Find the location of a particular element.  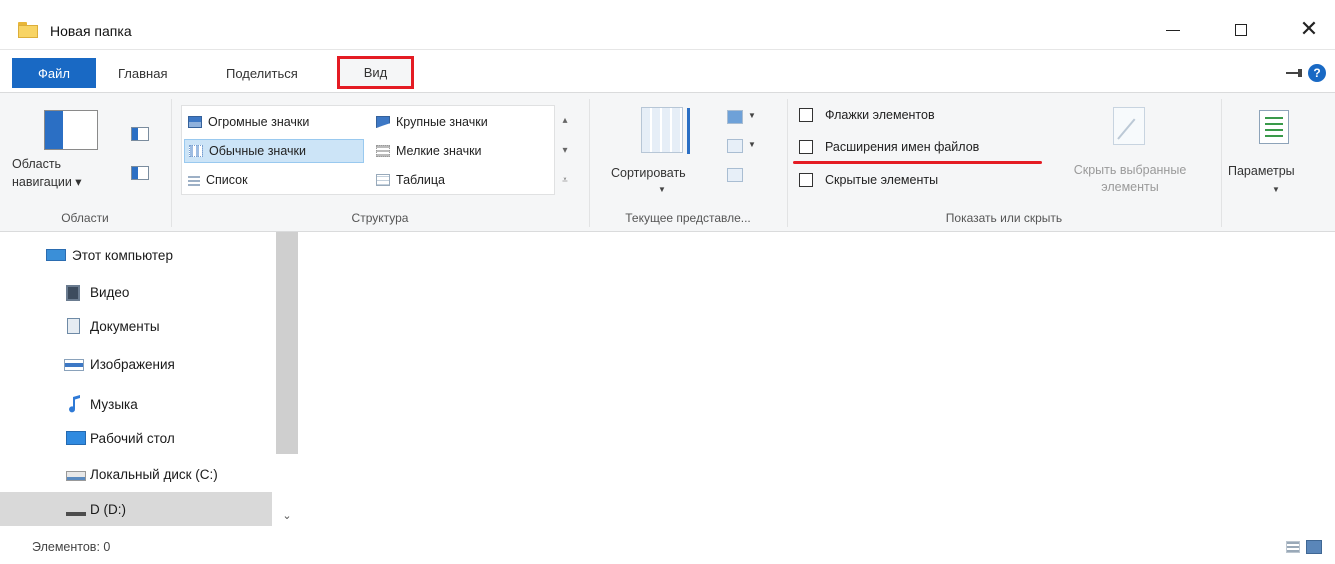

nav-item-label: Рабочий стол is located at coordinates (132, 438).